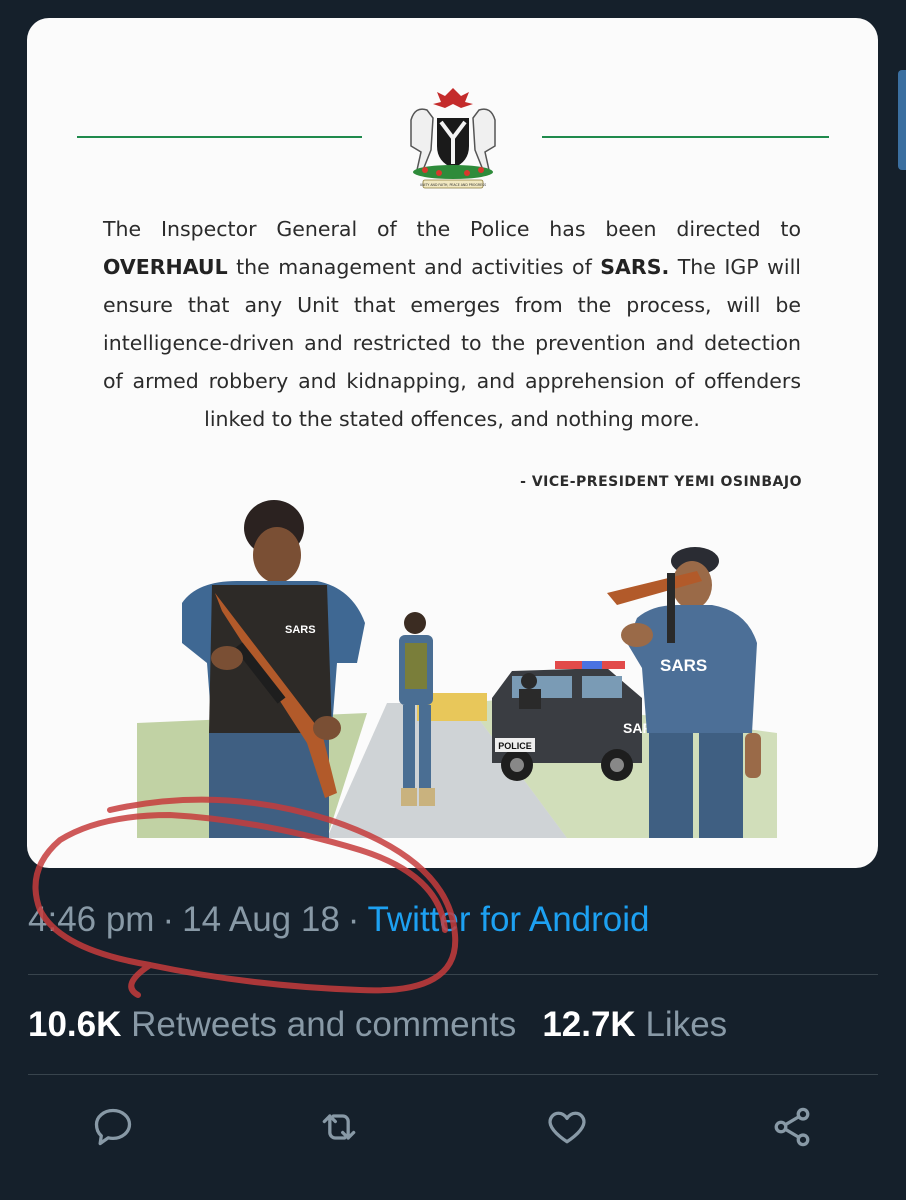 This screenshot has height=1200, width=906. Describe the element at coordinates (792, 1127) in the screenshot. I see `share-icon` at that location.